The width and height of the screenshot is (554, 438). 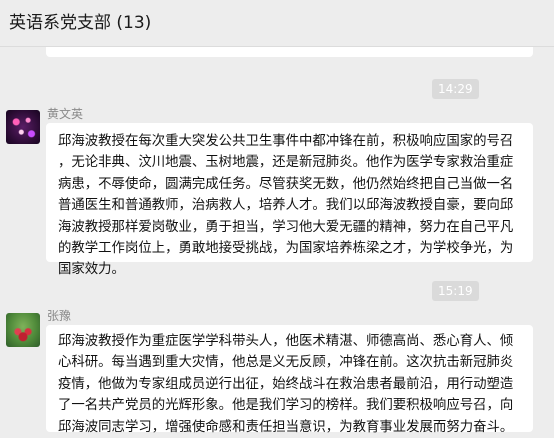 I want to click on sender-name: 黄文英, so click(x=65, y=114).